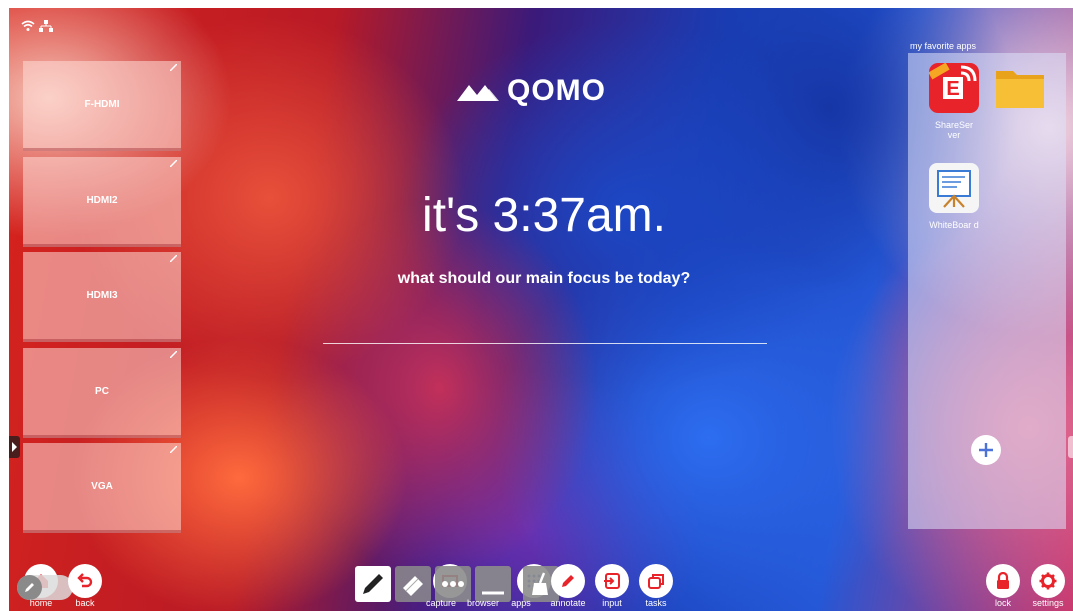  I want to click on favorites-panel: E ShareSer ver WhiteBoar d, so click(987, 291).